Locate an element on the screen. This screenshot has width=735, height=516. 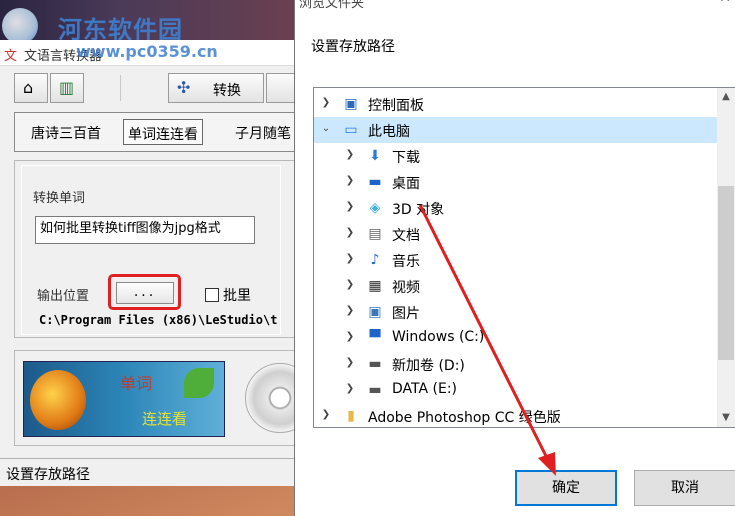
cancel-button: 取消 is located at coordinates (684, 488).